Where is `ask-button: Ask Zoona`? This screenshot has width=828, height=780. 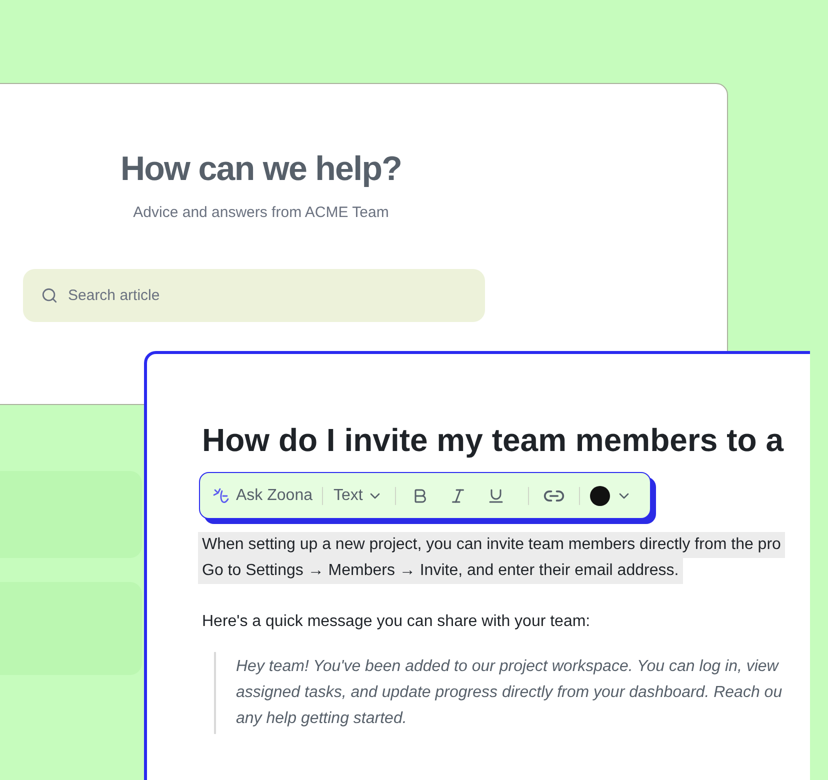
ask-button: Ask Zoona is located at coordinates (262, 496).